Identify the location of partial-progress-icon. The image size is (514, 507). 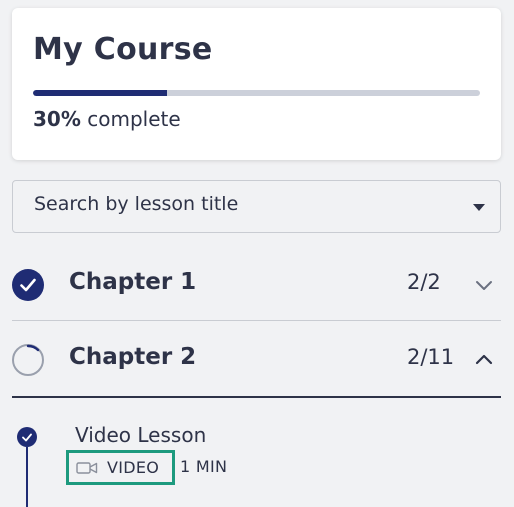
(28, 360).